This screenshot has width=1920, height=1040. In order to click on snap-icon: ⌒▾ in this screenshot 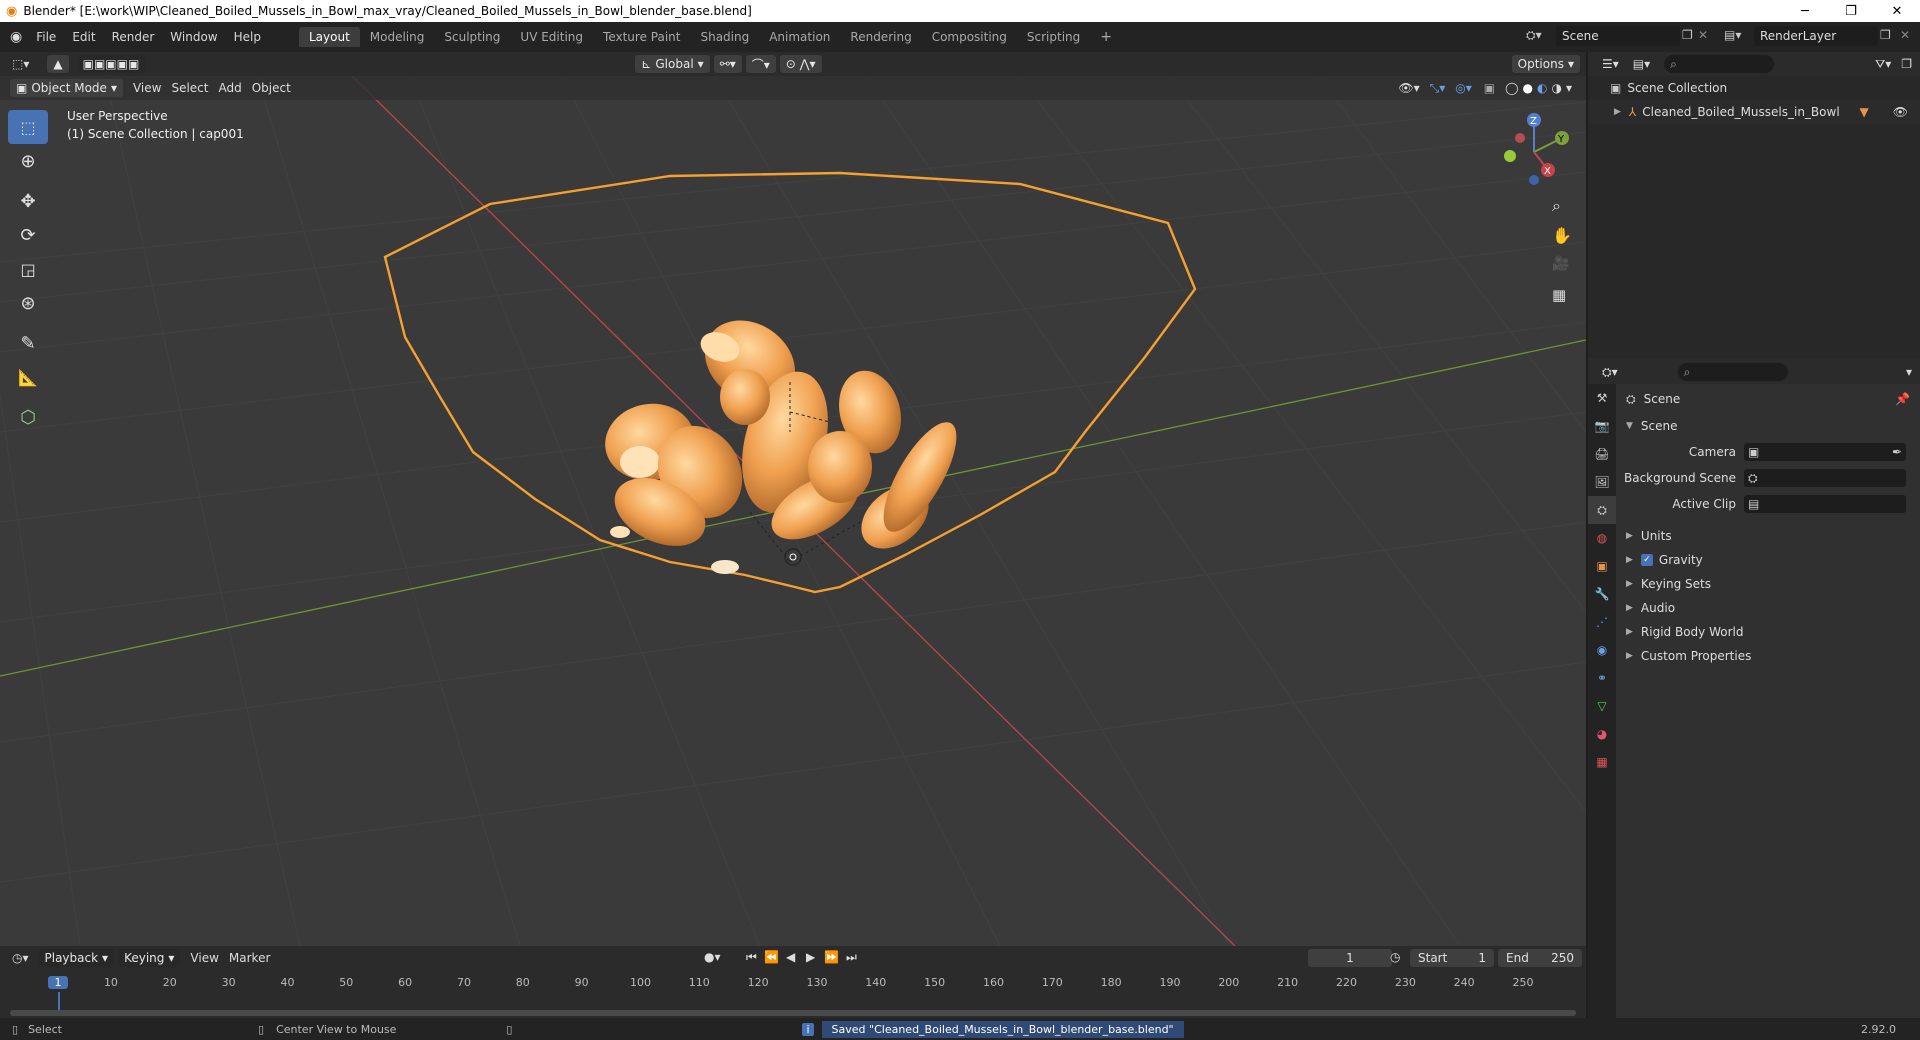, I will do `click(760, 64)`.